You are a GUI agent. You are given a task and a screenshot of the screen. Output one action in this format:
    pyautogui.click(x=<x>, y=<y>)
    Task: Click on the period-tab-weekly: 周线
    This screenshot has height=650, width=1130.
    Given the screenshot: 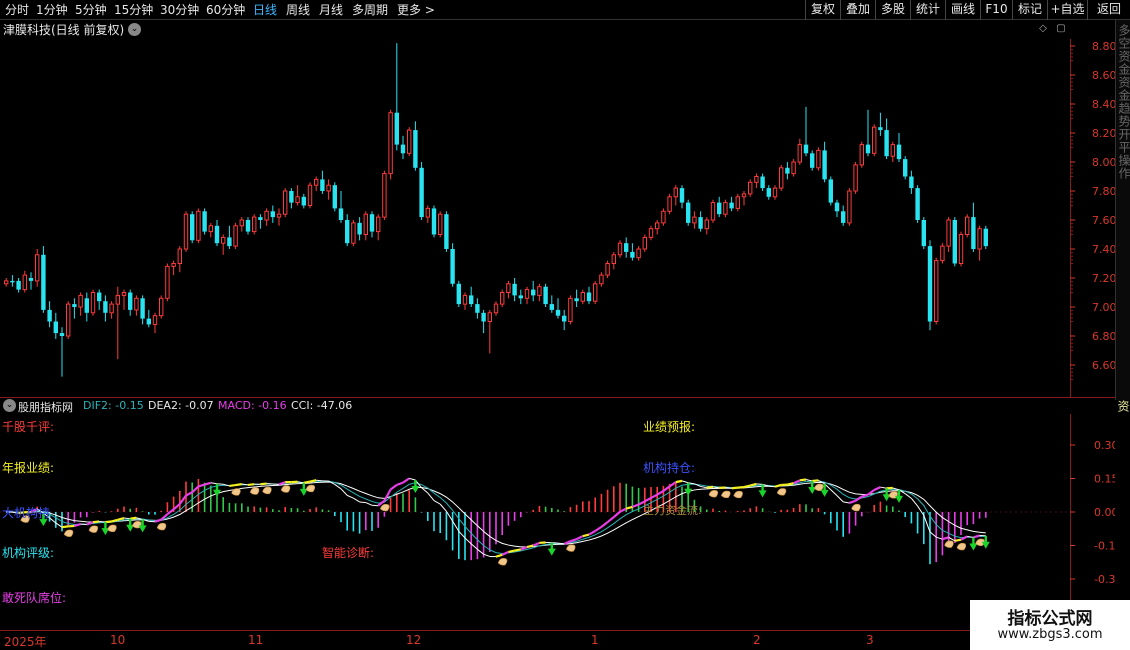 What is the action you would take?
    pyautogui.click(x=298, y=10)
    